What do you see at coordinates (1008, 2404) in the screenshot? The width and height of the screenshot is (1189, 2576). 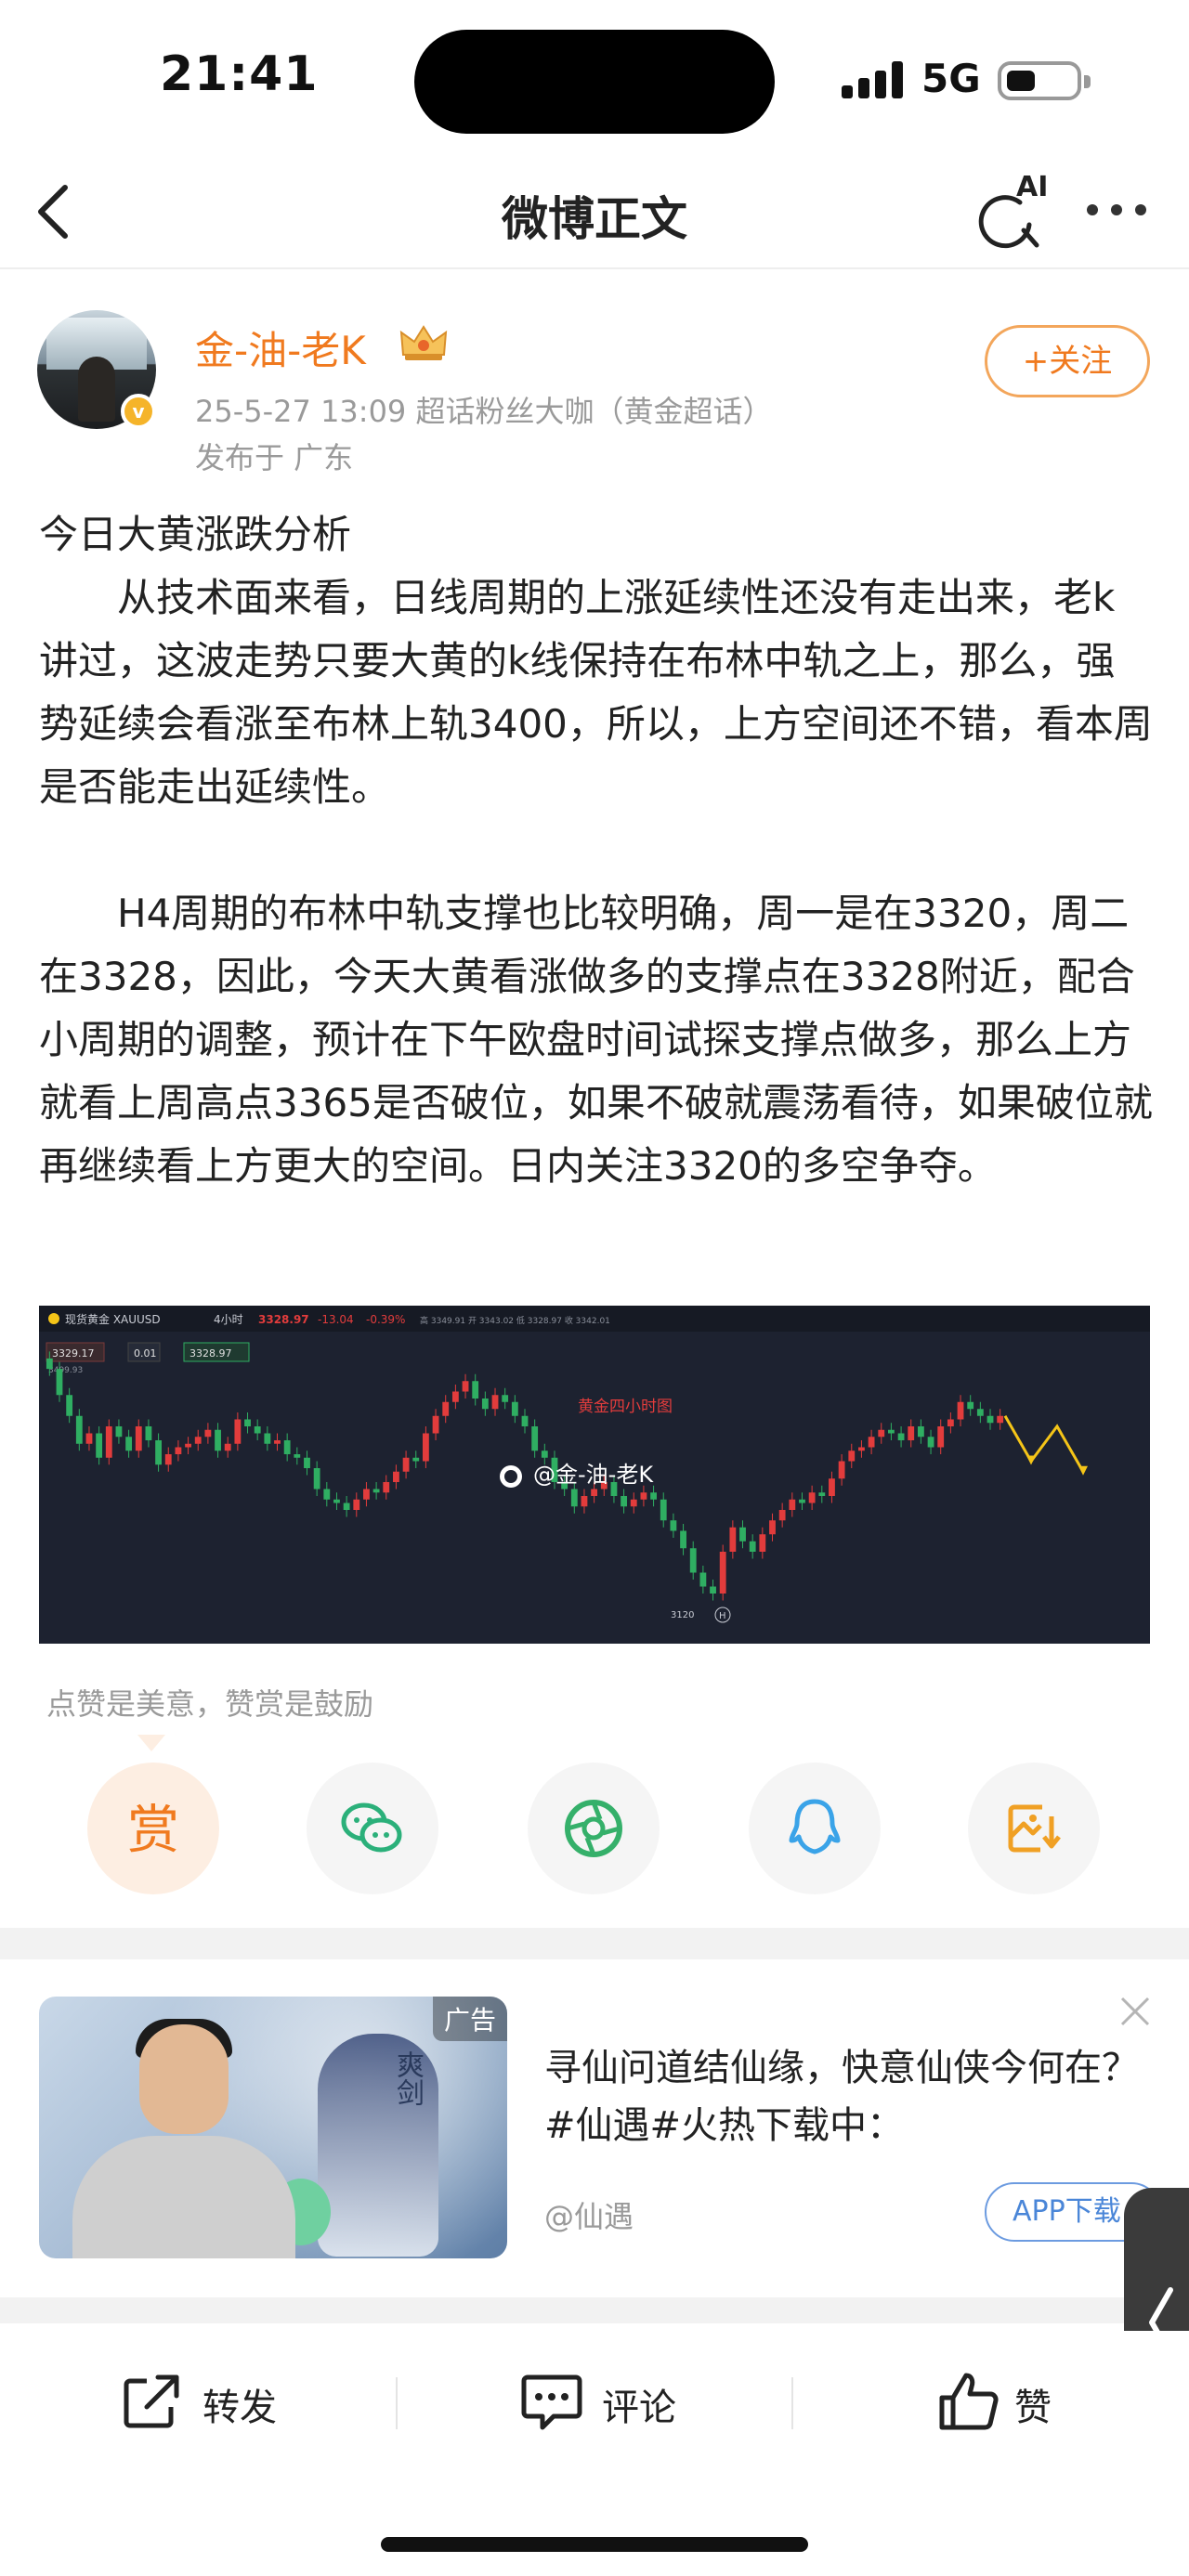 I see `like-button: 赞` at bounding box center [1008, 2404].